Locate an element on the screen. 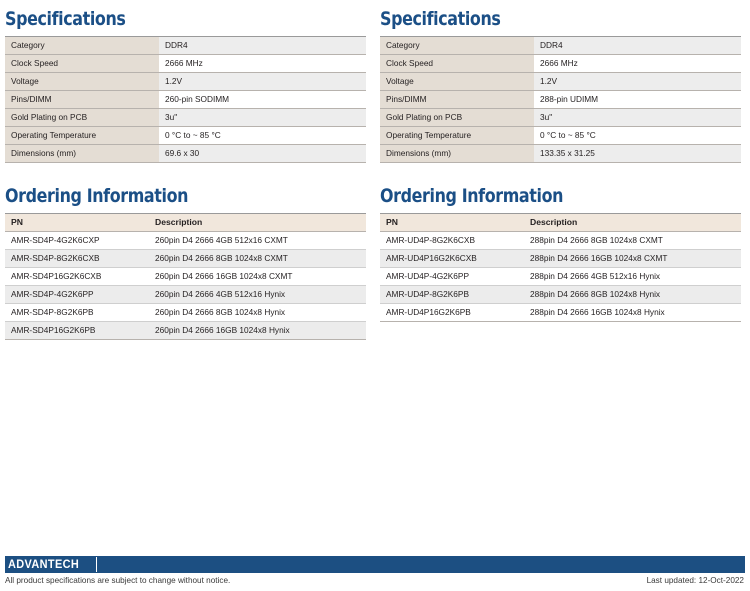 Image resolution: width=750 pixels, height=591 pixels. cell-description: 260pin D4 2666 8GB 1024x8 Hynix is located at coordinates (257, 312).